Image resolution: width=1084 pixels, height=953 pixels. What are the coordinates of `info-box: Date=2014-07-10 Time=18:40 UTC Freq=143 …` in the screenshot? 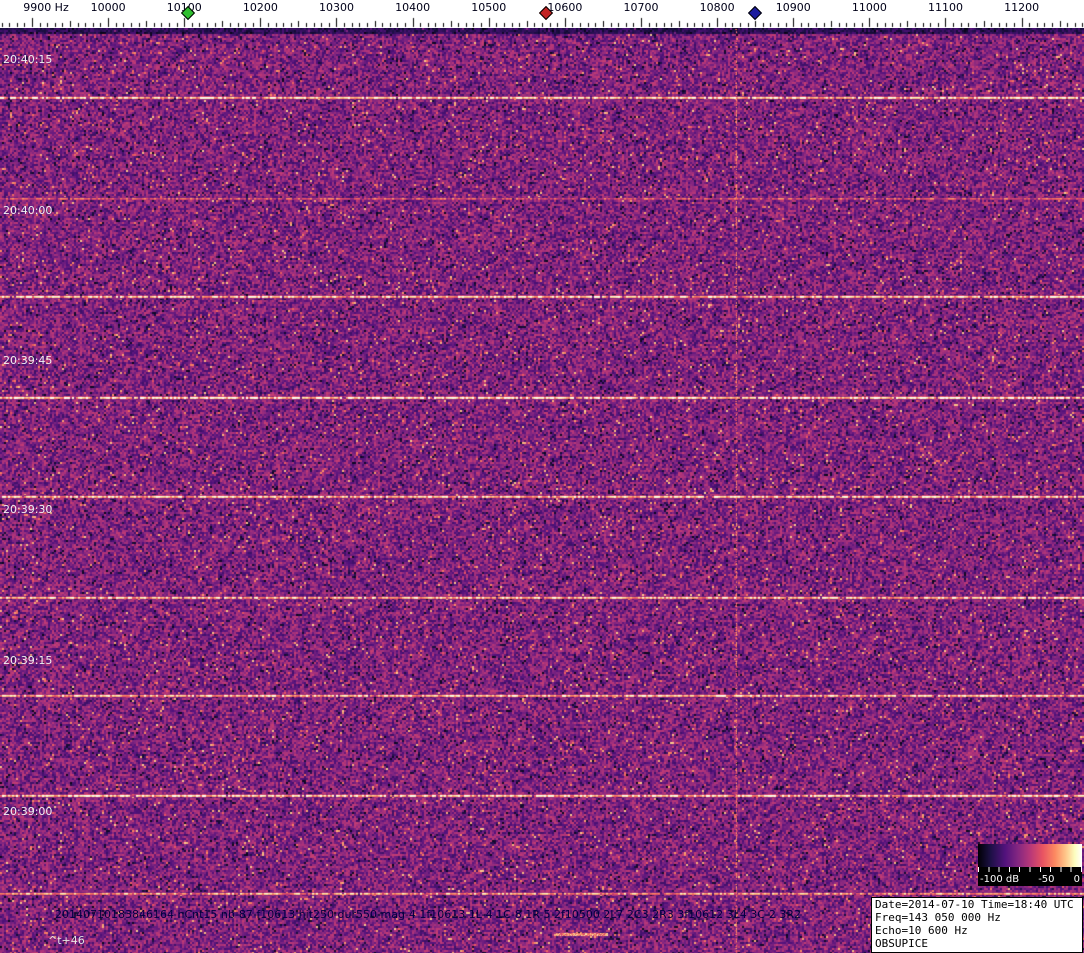 It's located at (977, 925).